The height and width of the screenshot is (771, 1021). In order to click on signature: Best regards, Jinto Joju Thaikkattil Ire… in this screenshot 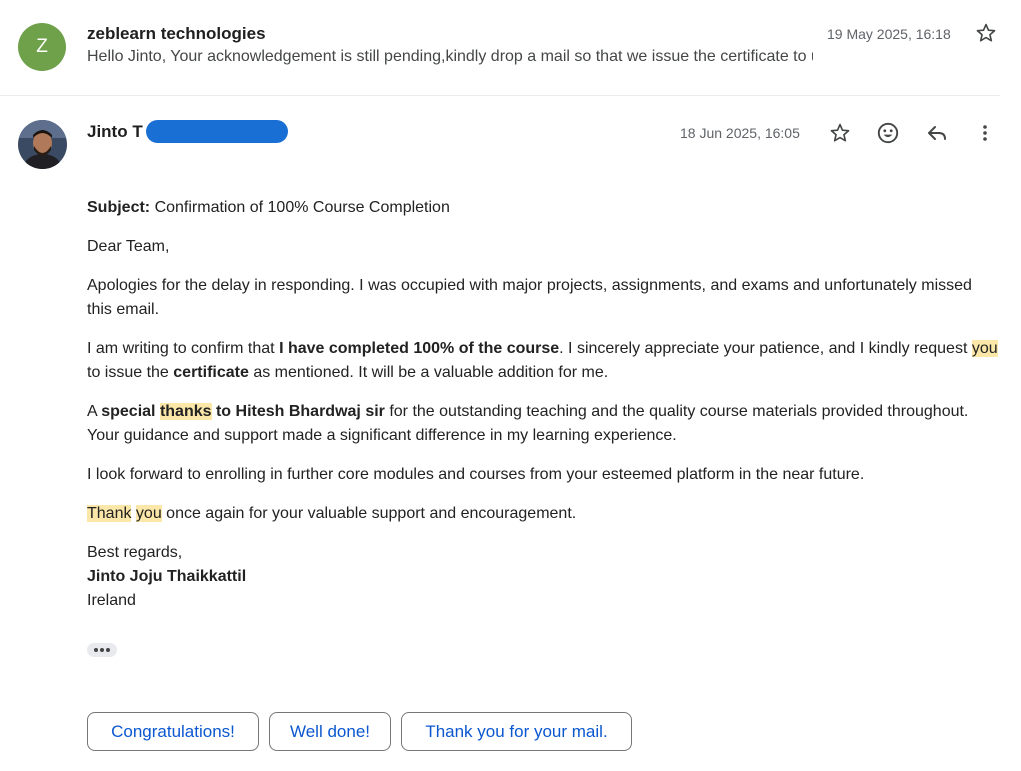, I will do `click(543, 577)`.